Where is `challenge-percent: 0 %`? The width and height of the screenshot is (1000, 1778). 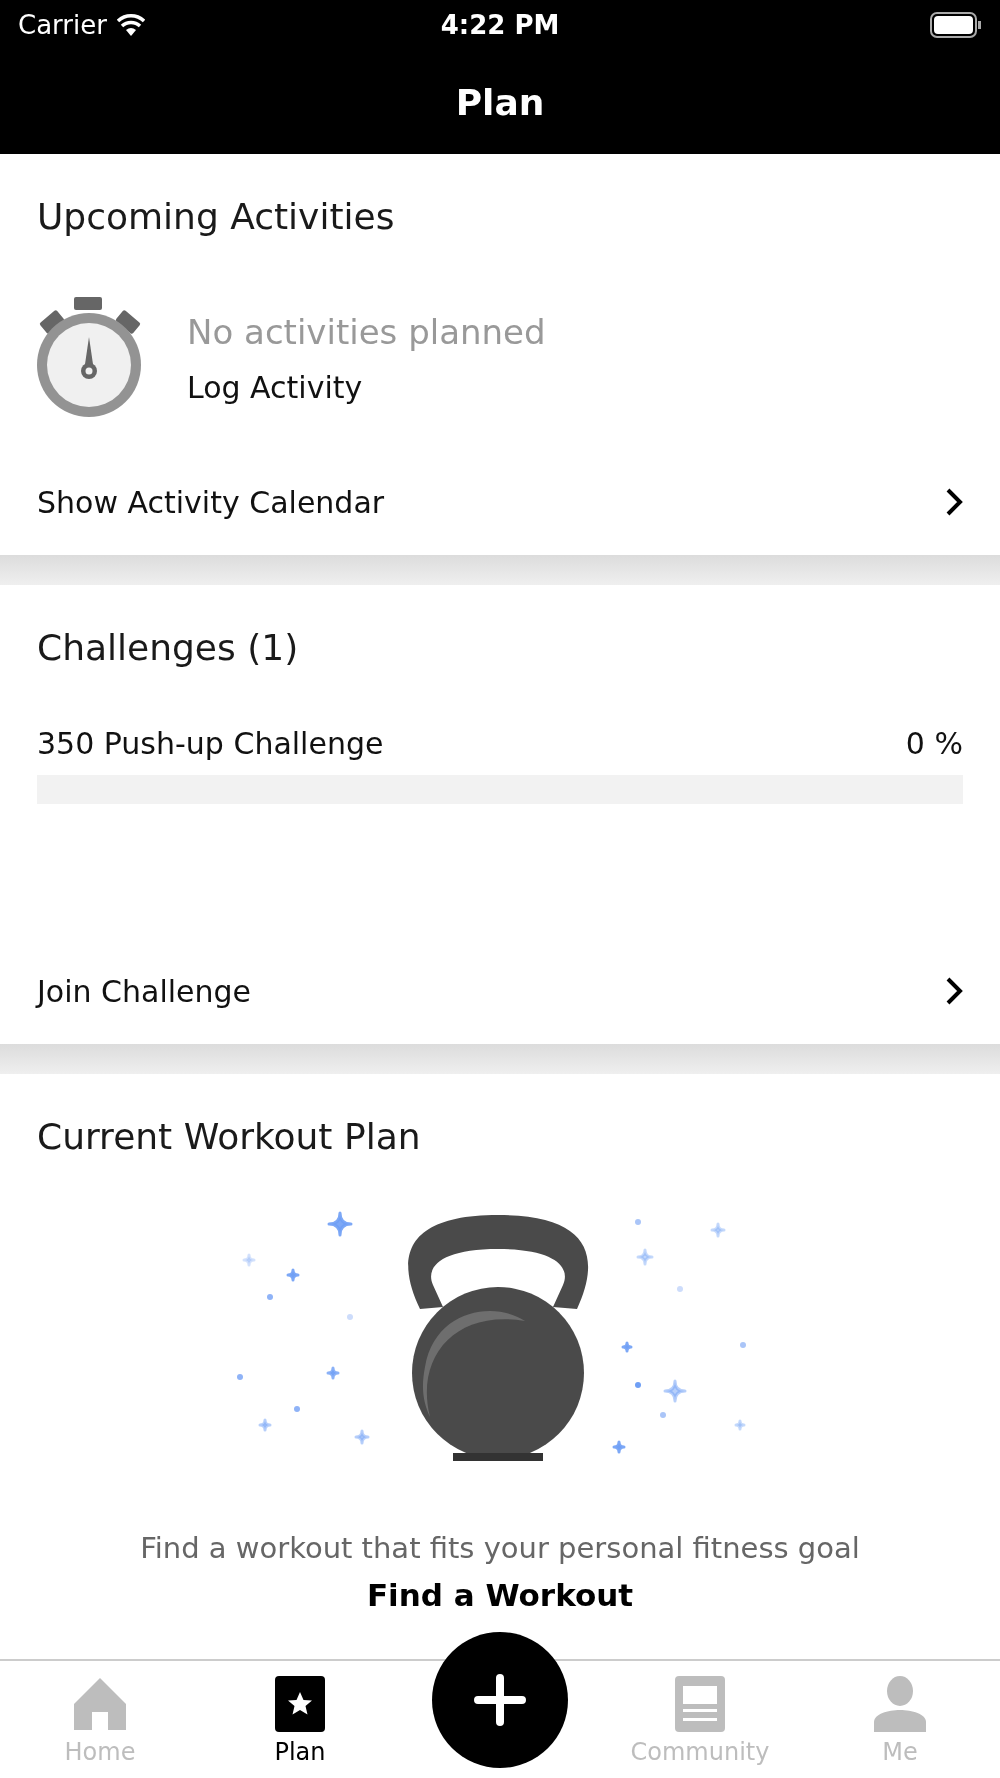
challenge-percent: 0 % is located at coordinates (934, 743).